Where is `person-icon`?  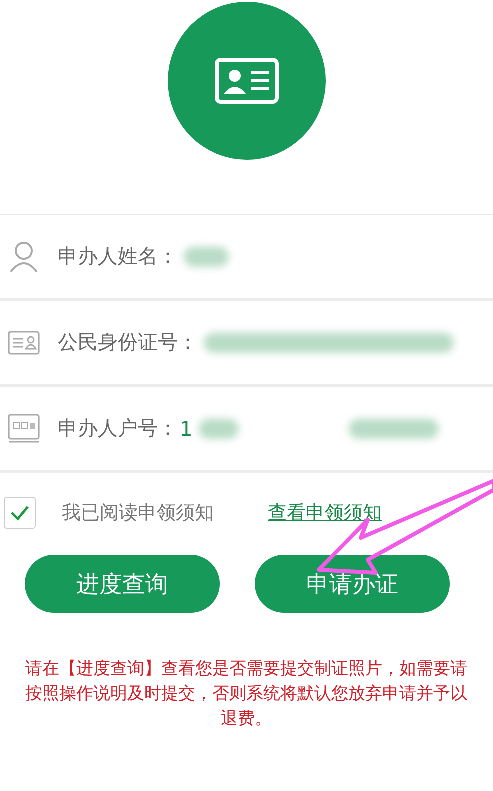 person-icon is located at coordinates (24, 256).